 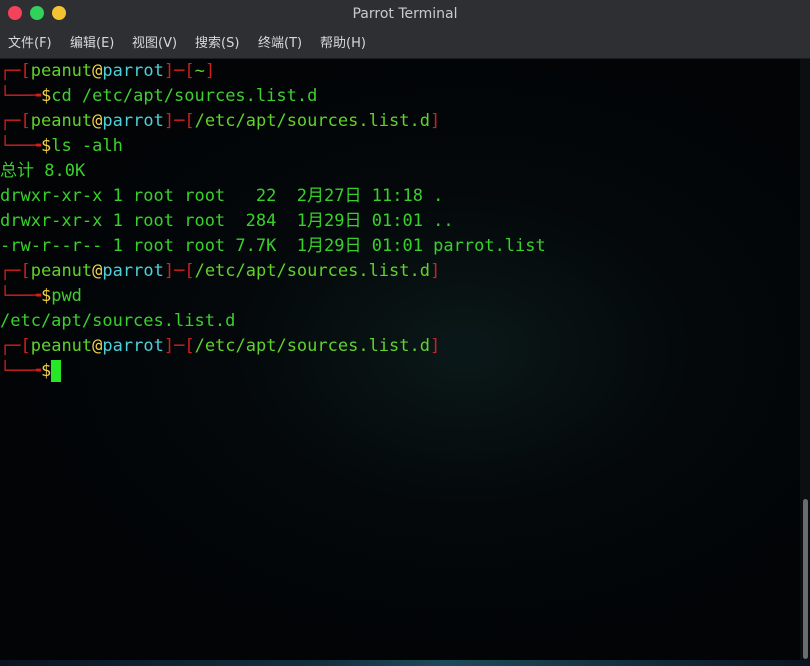 I want to click on menu-search: 搜索(S), so click(x=217, y=43).